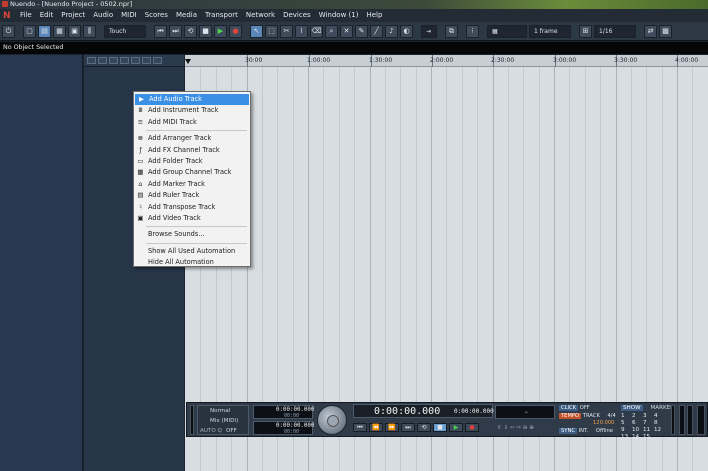 This screenshot has width=708, height=471. Describe the element at coordinates (129, 15) in the screenshot. I see `menu-midi: MIDI` at that location.